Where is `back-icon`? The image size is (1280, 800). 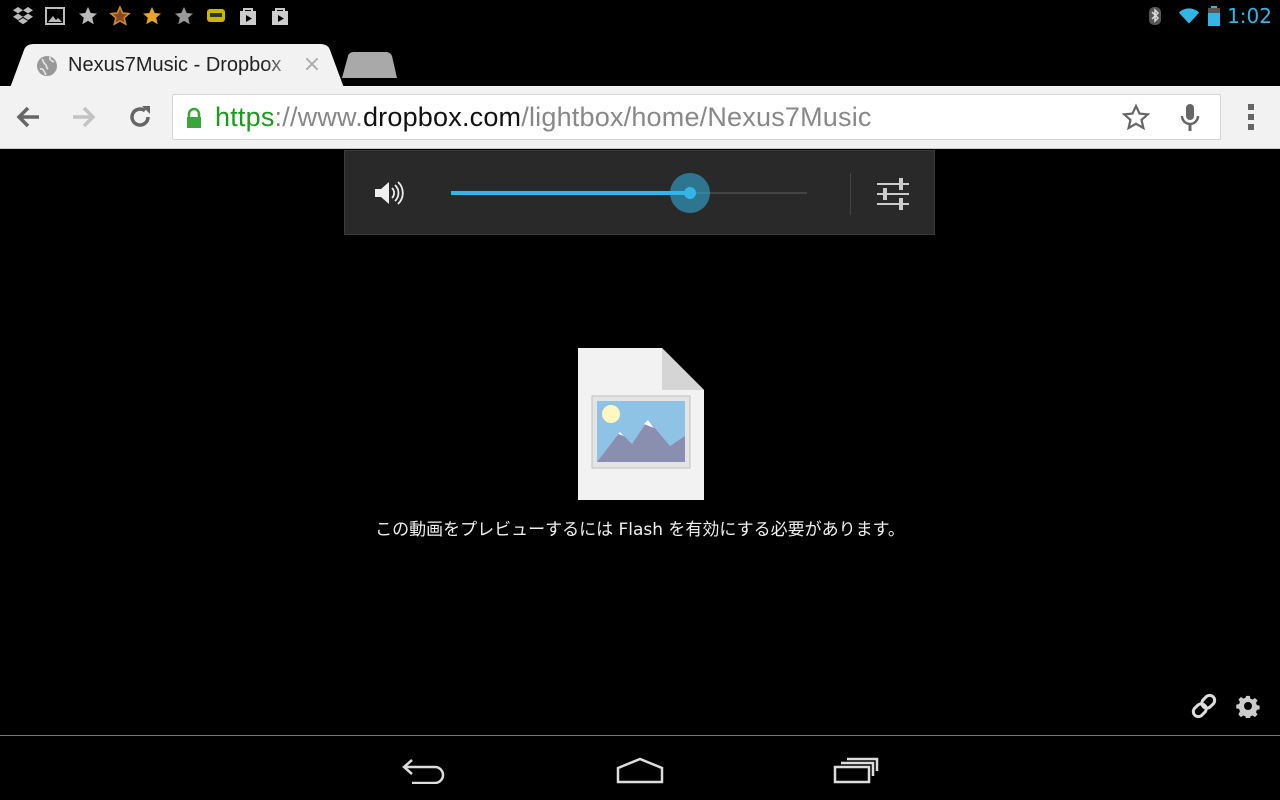
back-icon is located at coordinates (27, 117).